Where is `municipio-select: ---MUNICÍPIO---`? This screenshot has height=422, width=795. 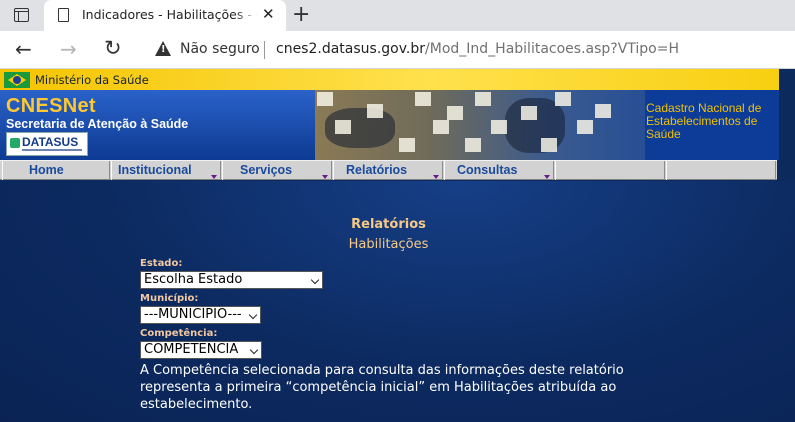
municipio-select: ---MUNICÍPIO--- is located at coordinates (200, 315).